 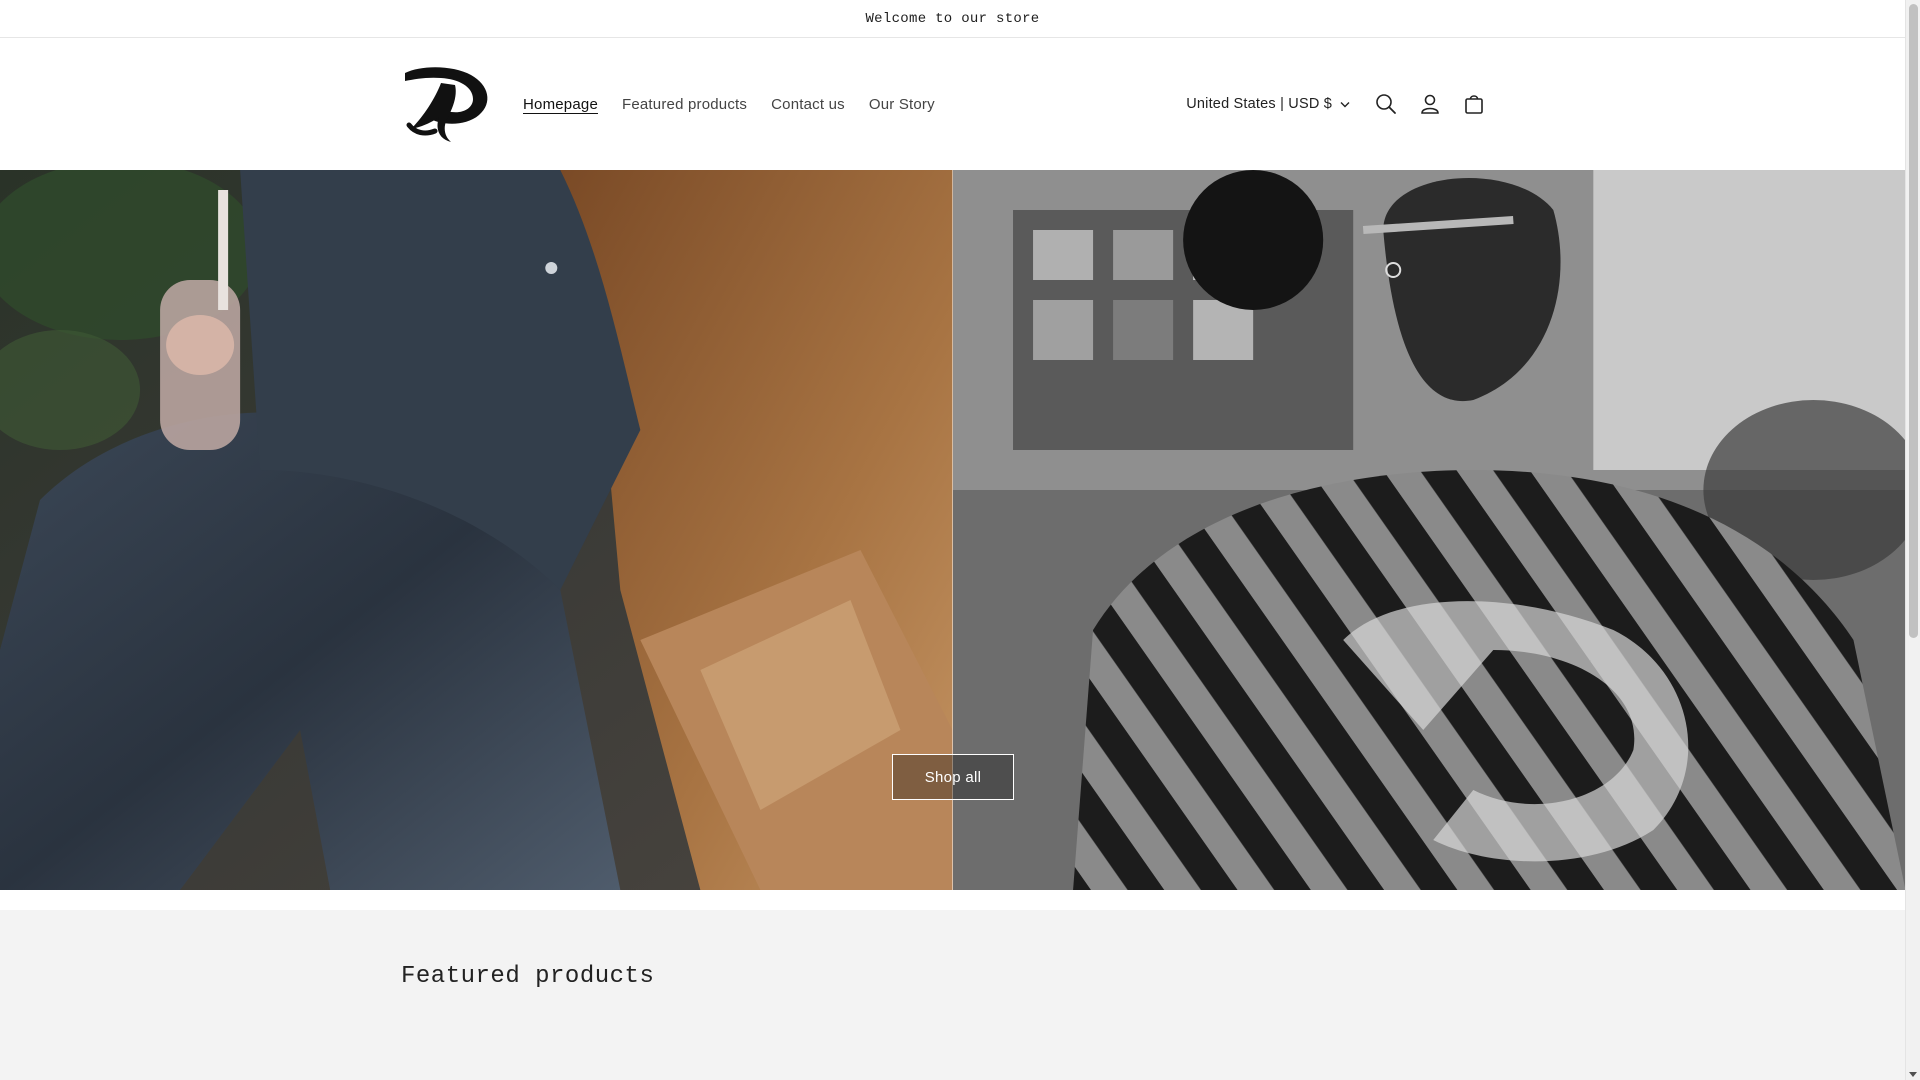 I want to click on brand-logo, so click(x=449, y=104).